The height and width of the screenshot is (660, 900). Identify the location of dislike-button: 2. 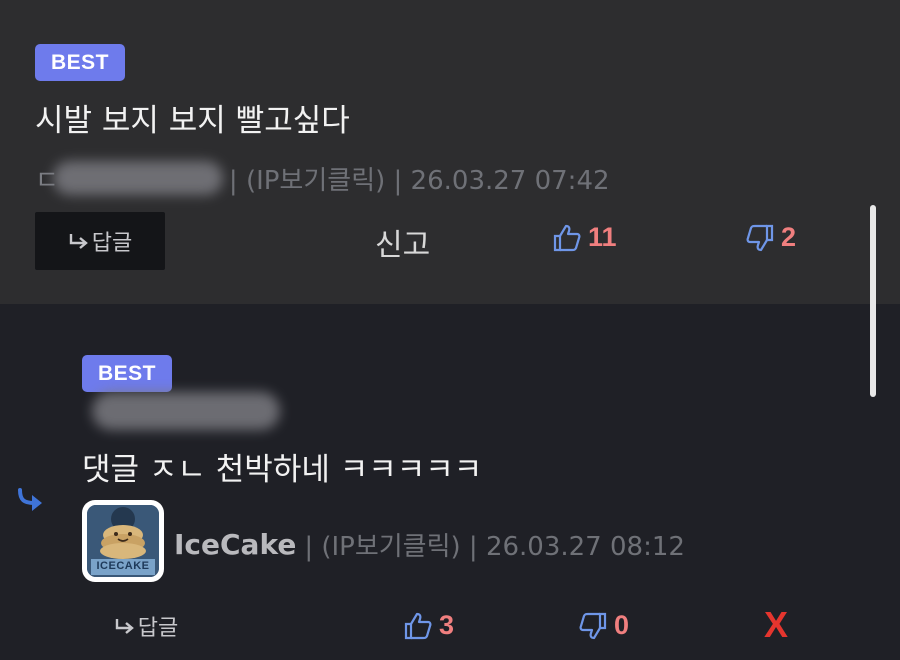
(770, 237).